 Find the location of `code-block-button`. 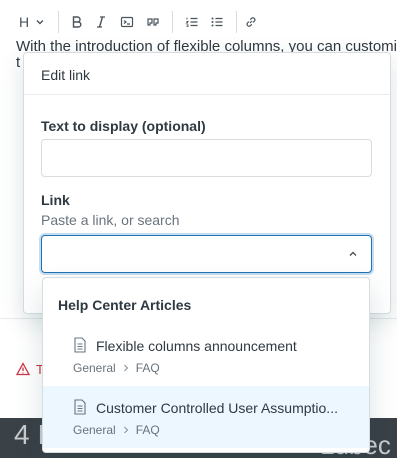

code-block-button is located at coordinates (127, 22).